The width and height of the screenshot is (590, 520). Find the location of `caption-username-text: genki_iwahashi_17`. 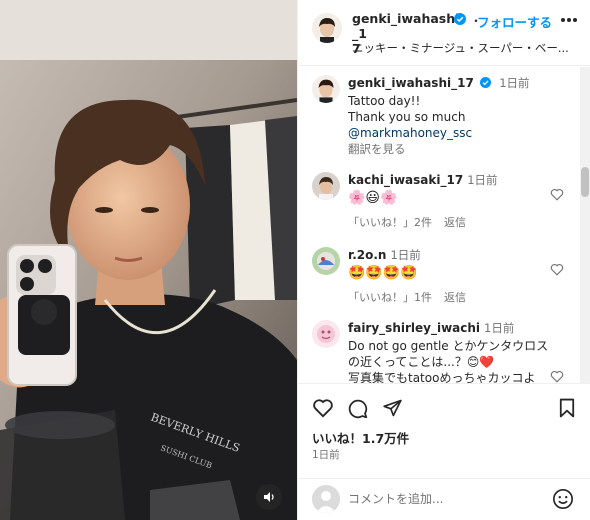

caption-username-text: genki_iwahashi_17 is located at coordinates (411, 83).